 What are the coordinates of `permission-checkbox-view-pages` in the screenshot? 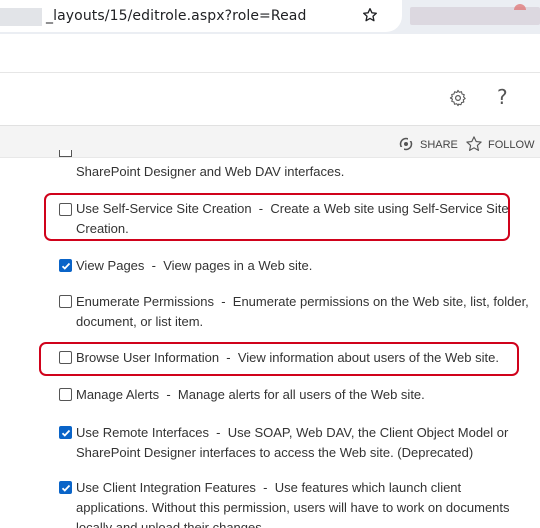 It's located at (65, 265).